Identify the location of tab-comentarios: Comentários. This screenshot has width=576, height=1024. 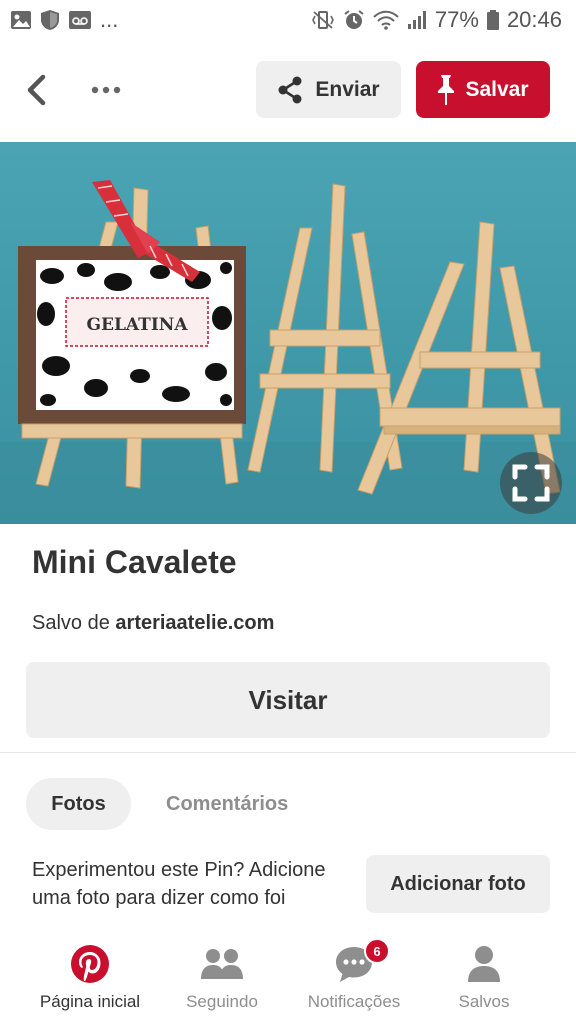
(227, 804).